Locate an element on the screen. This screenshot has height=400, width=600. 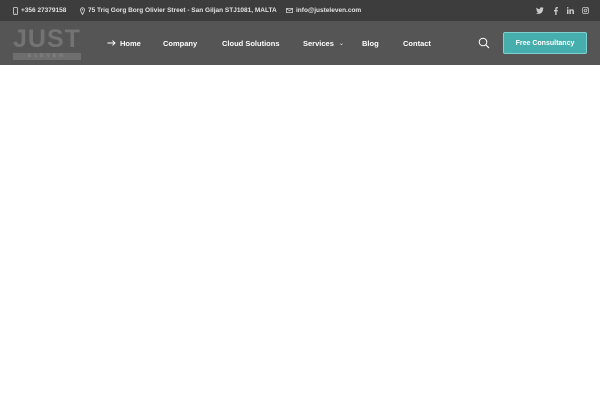
free-consultancy-button: Free Consultancy is located at coordinates (545, 43).